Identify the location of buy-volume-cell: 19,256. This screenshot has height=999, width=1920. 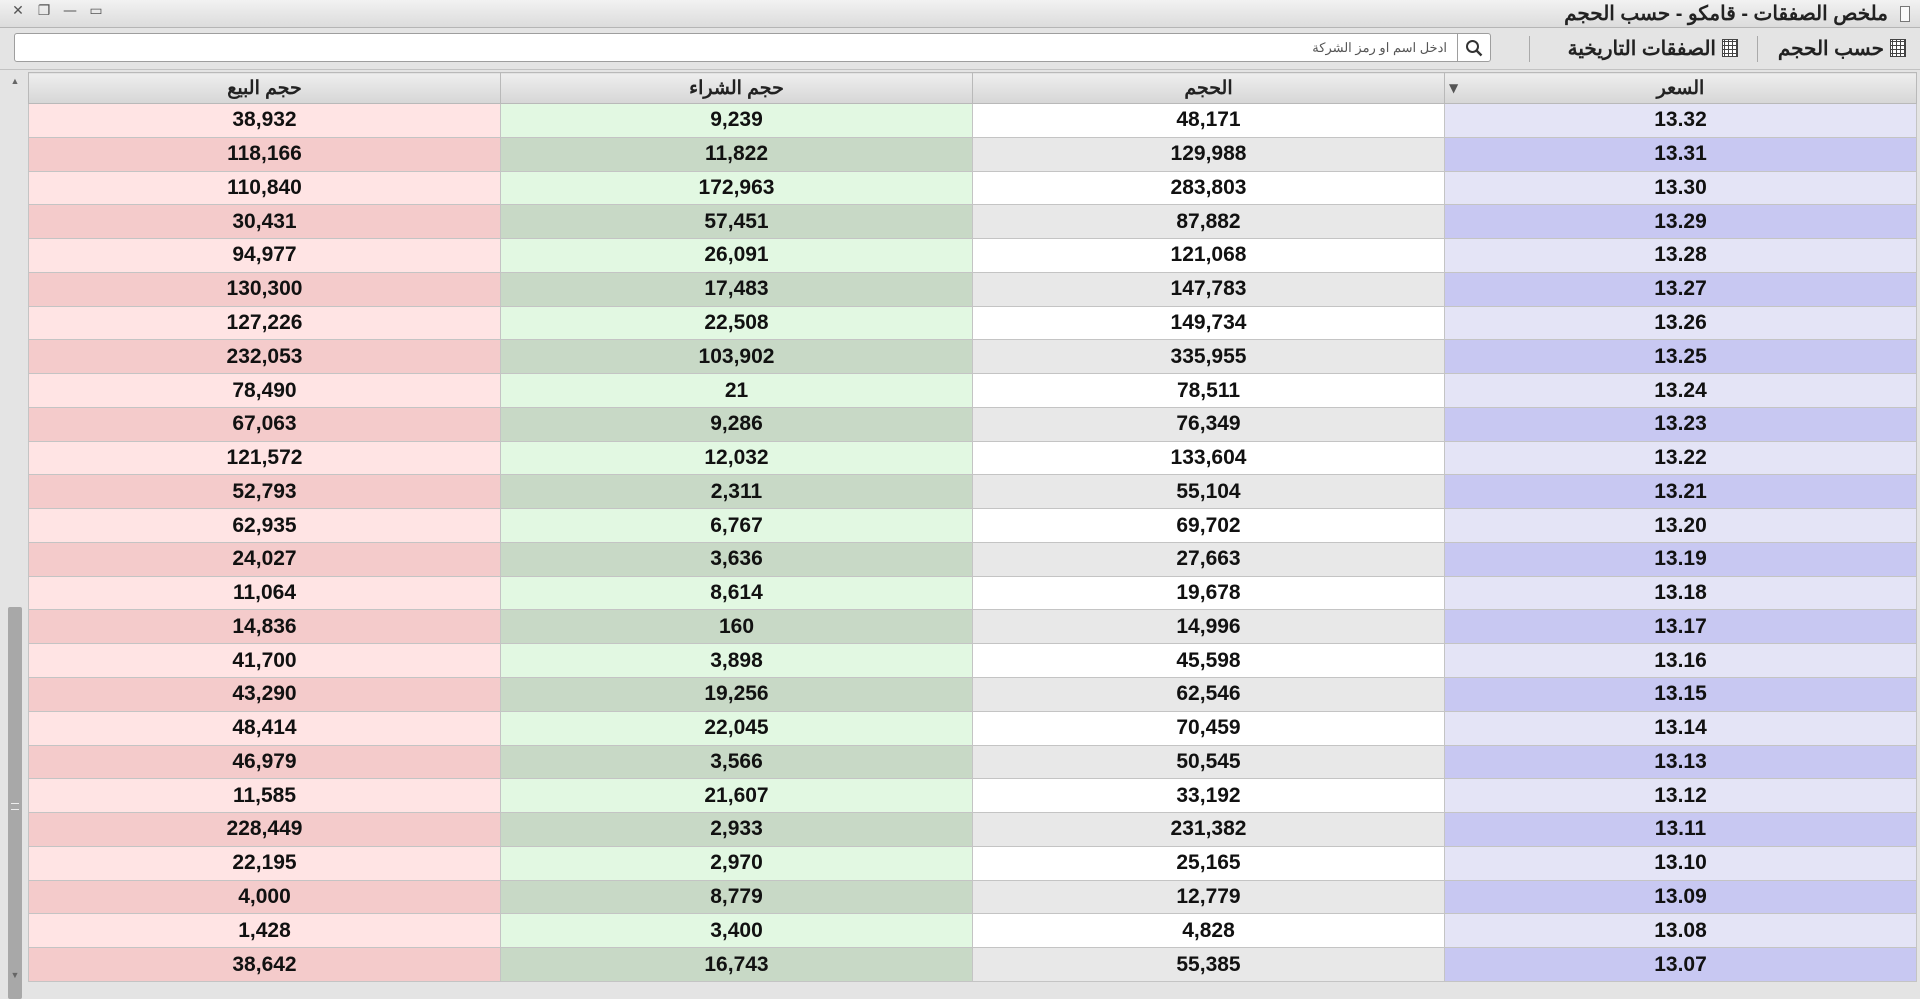
(736, 694).